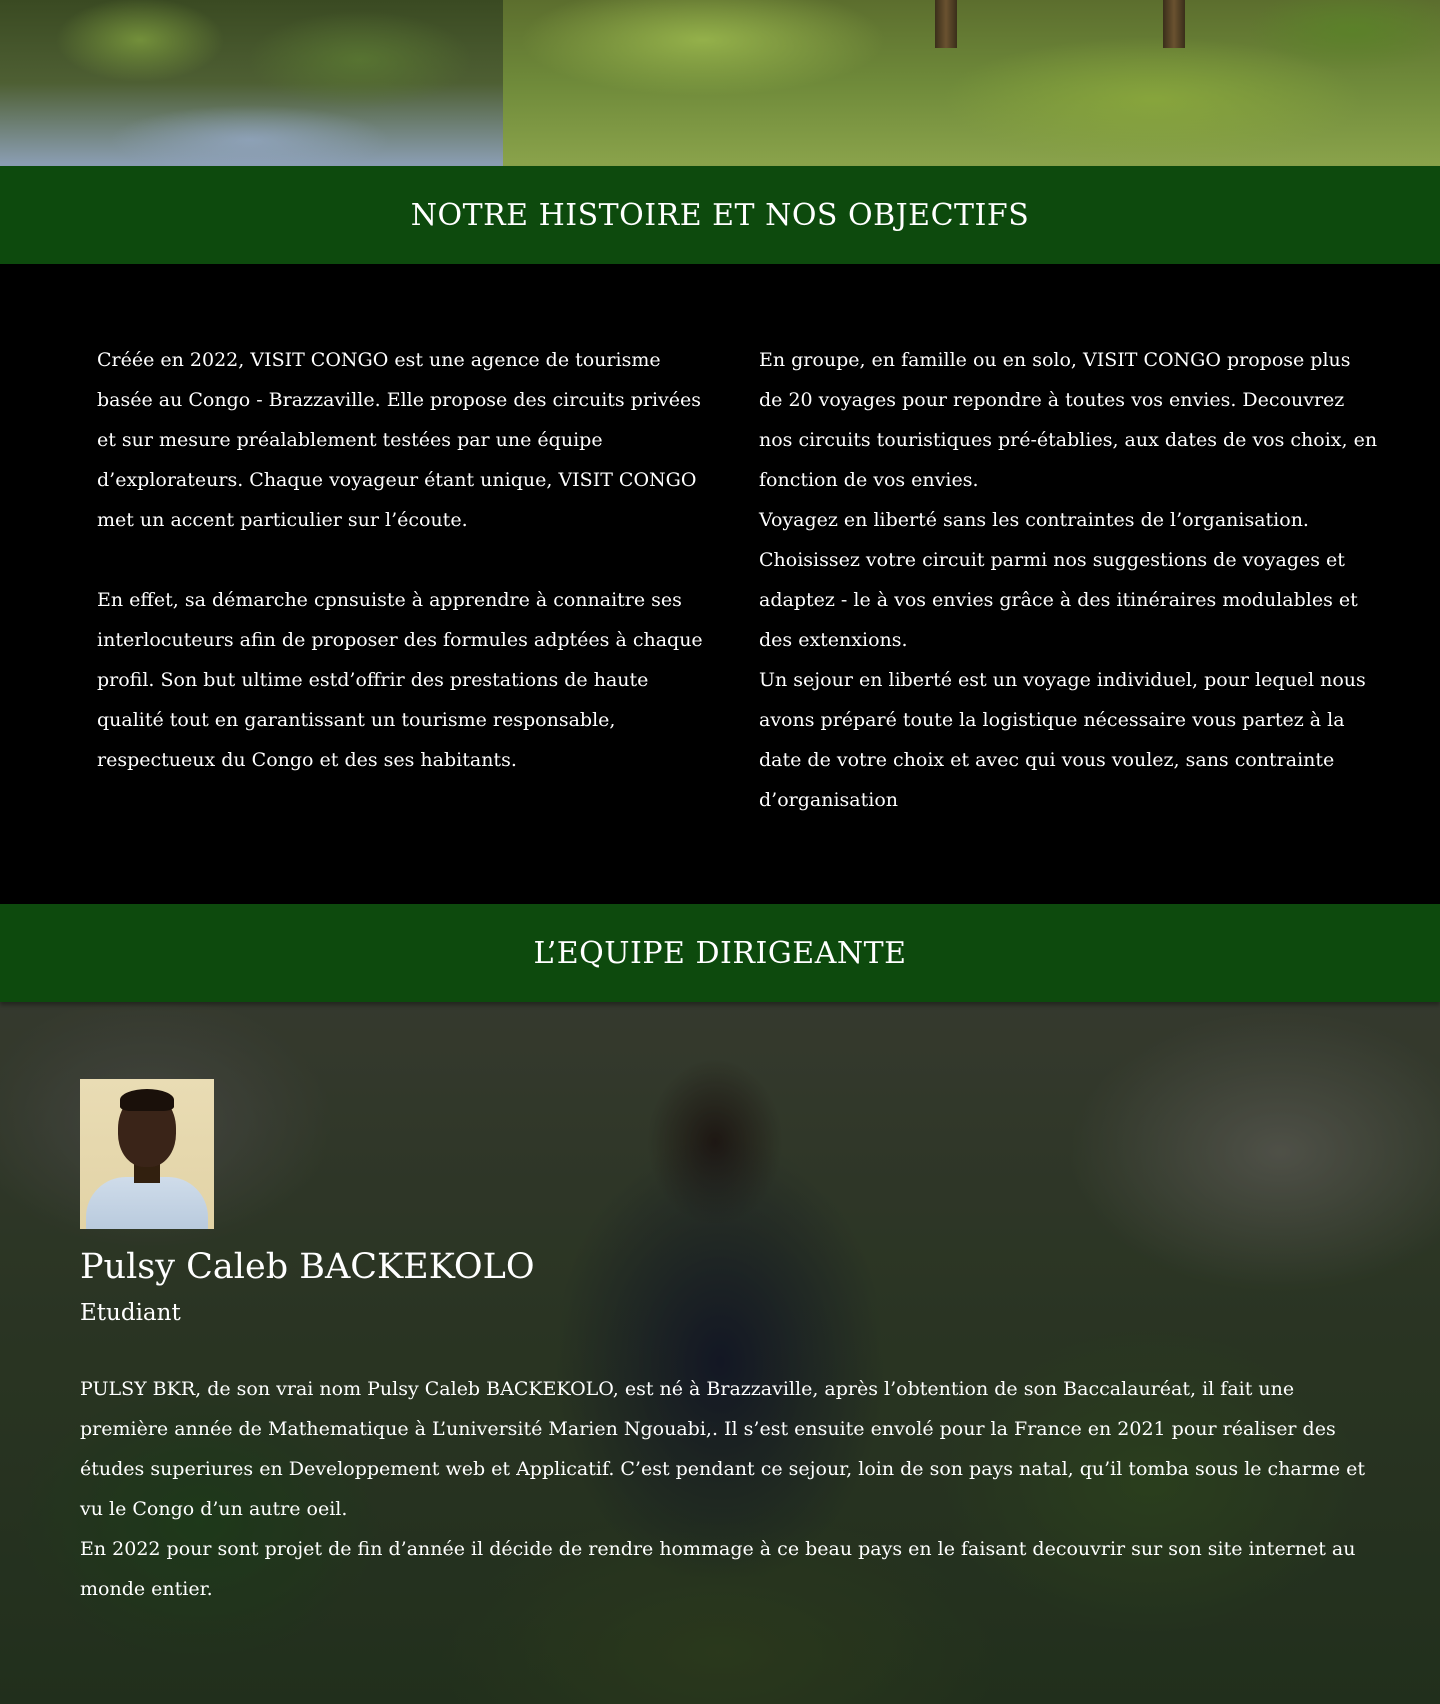 The width and height of the screenshot is (1440, 1704). I want to click on member-name: Pulsy Caleb BACKEKOLO, so click(307, 1267).